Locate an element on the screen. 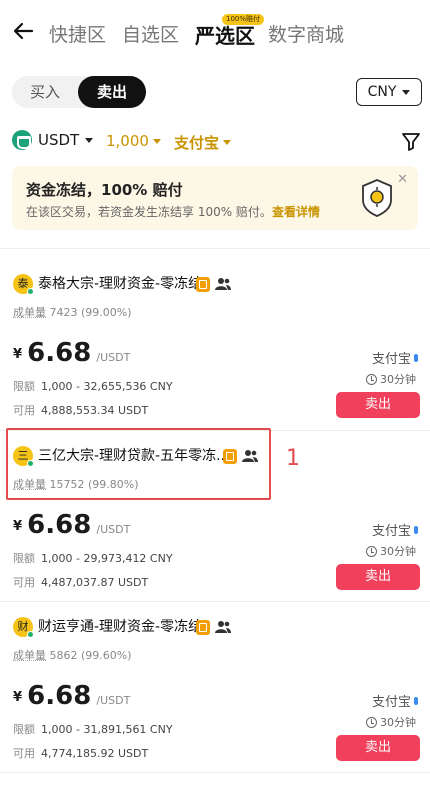 This screenshot has width=430, height=785. order-stats: 成单量 7423 (99.00%) is located at coordinates (72, 312).